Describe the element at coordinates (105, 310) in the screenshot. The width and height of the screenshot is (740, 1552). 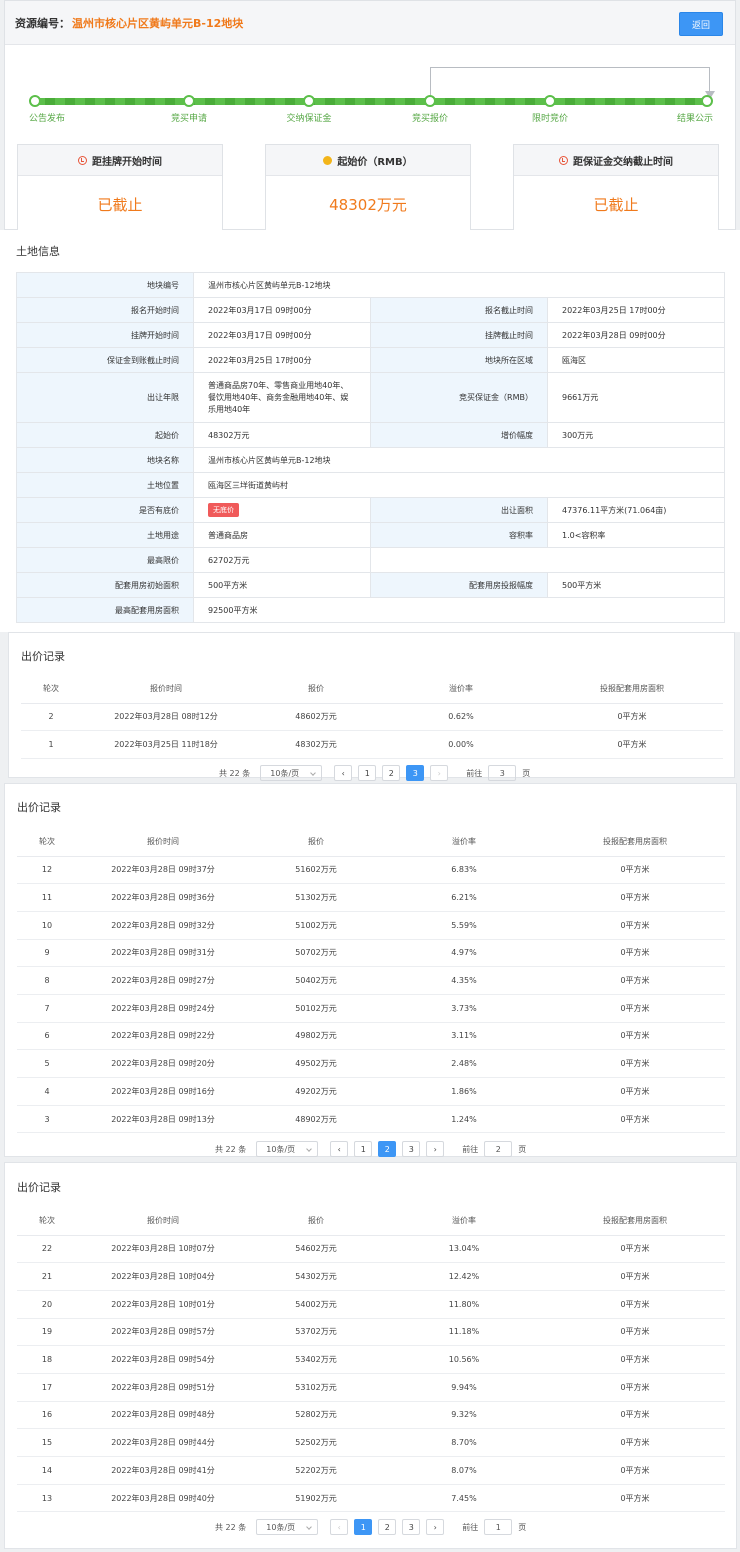
I see `field-label: 报名开始时间` at that location.